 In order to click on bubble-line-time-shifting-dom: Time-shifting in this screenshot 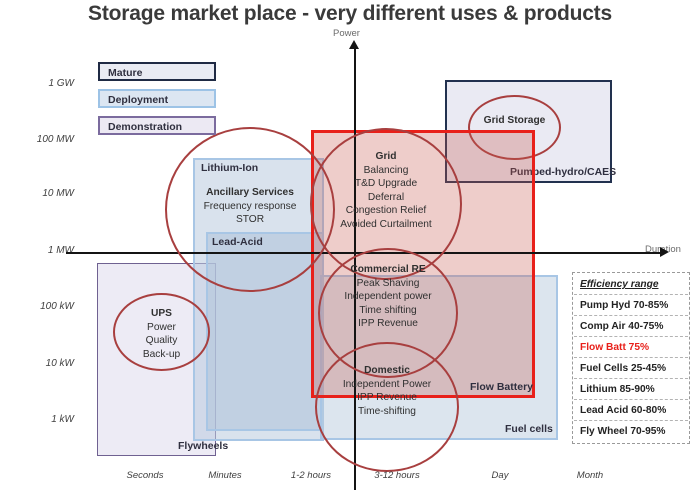, I will do `click(387, 411)`.